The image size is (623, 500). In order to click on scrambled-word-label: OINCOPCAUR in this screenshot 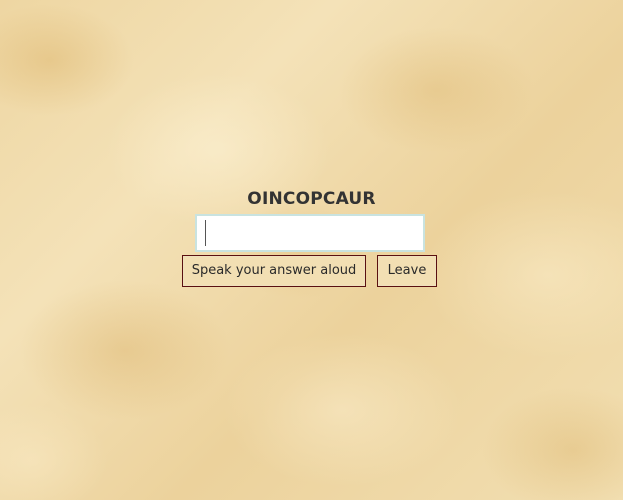, I will do `click(311, 199)`.